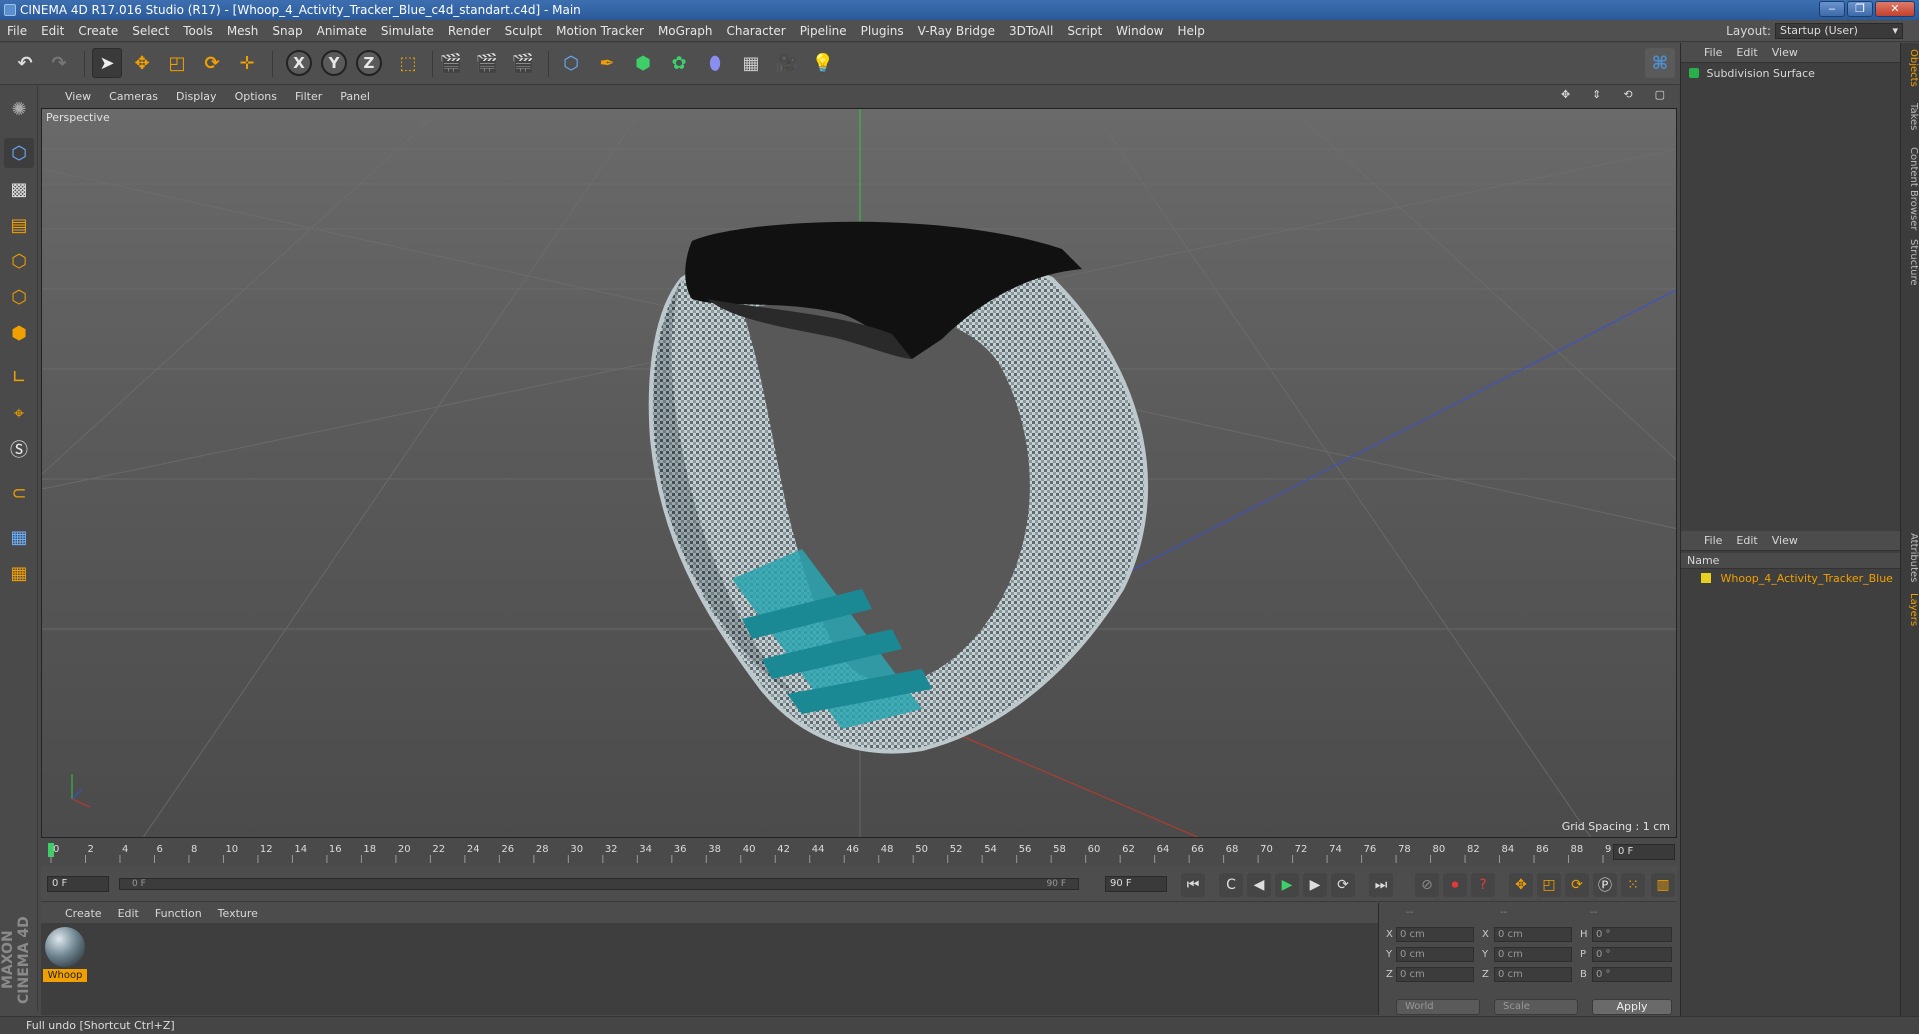 The height and width of the screenshot is (1034, 1919). Describe the element at coordinates (256, 96) in the screenshot. I see `viewport-menu-options: Options` at that location.